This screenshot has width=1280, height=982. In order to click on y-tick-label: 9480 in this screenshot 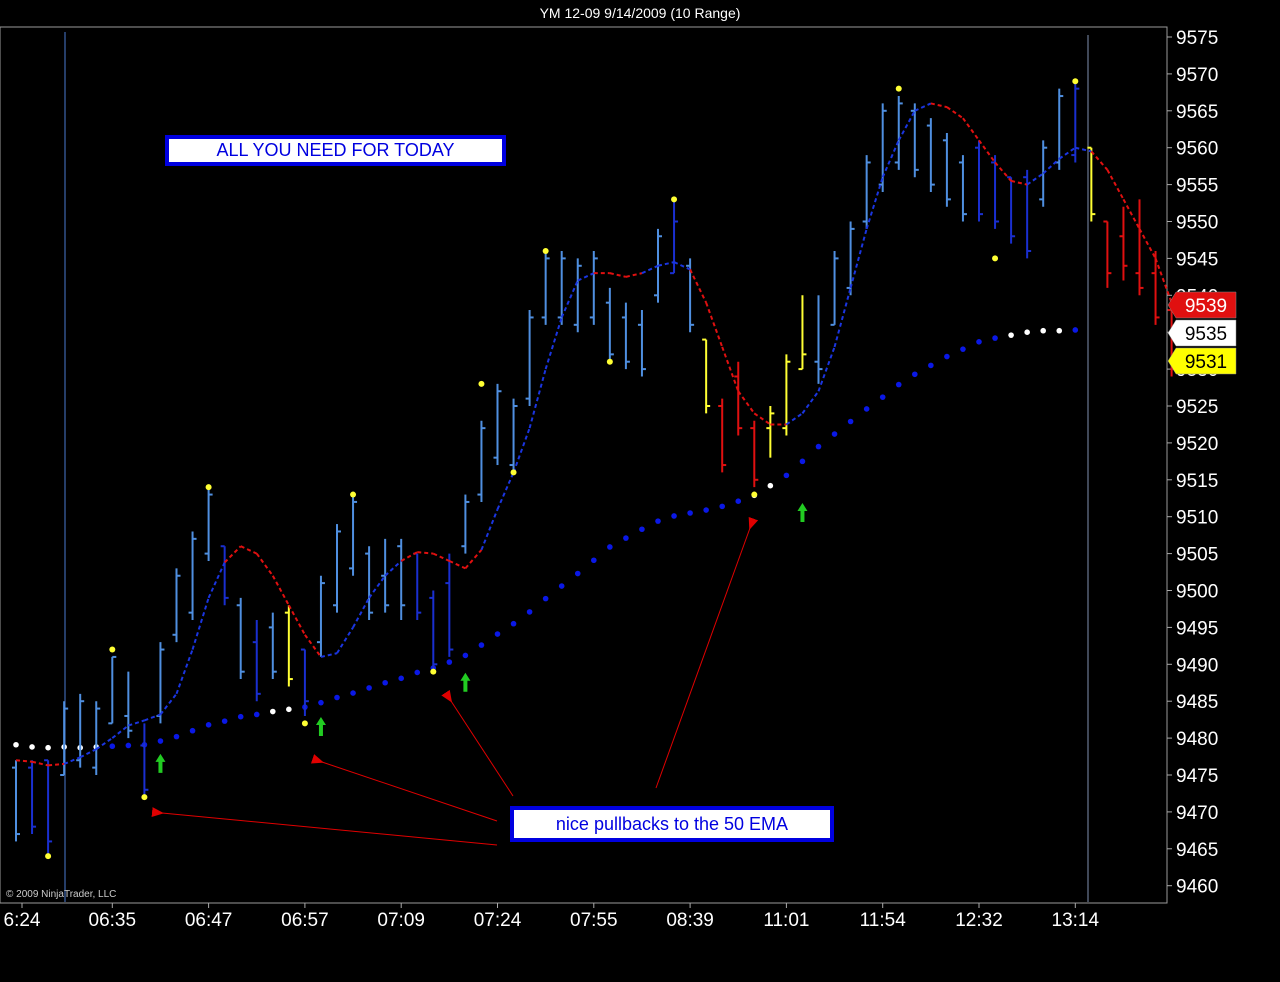, I will do `click(1197, 739)`.